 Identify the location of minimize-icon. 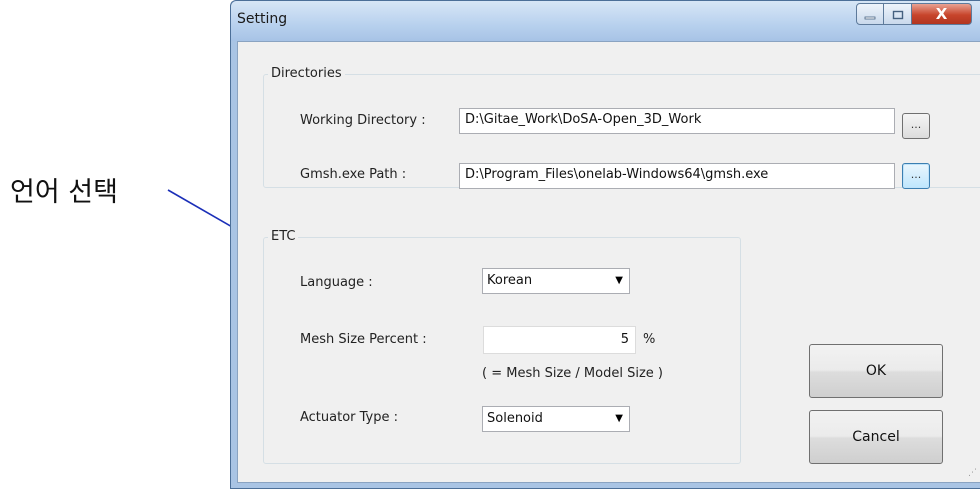
(870, 14).